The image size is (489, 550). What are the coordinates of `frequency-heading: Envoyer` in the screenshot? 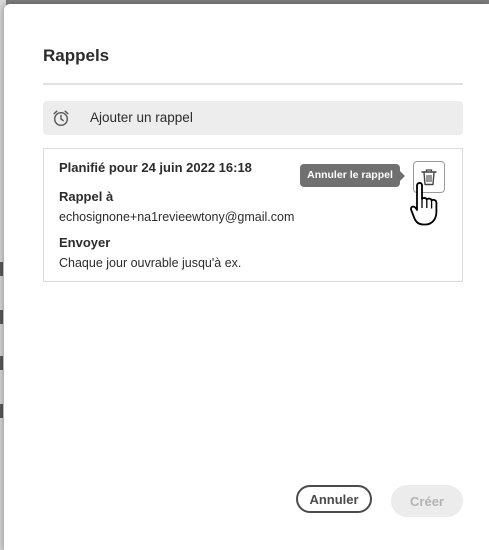 It's located at (85, 242).